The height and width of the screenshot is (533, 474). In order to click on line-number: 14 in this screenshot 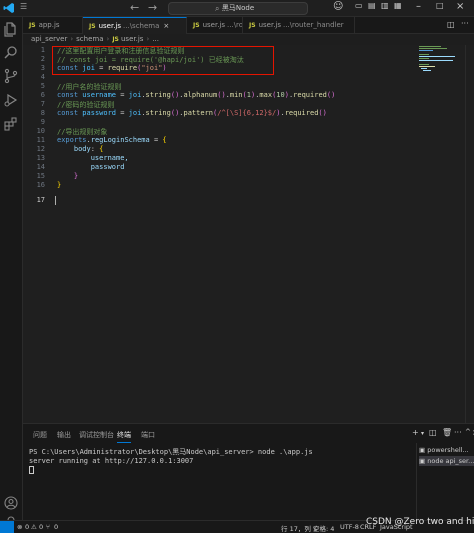, I will do `click(40, 167)`.